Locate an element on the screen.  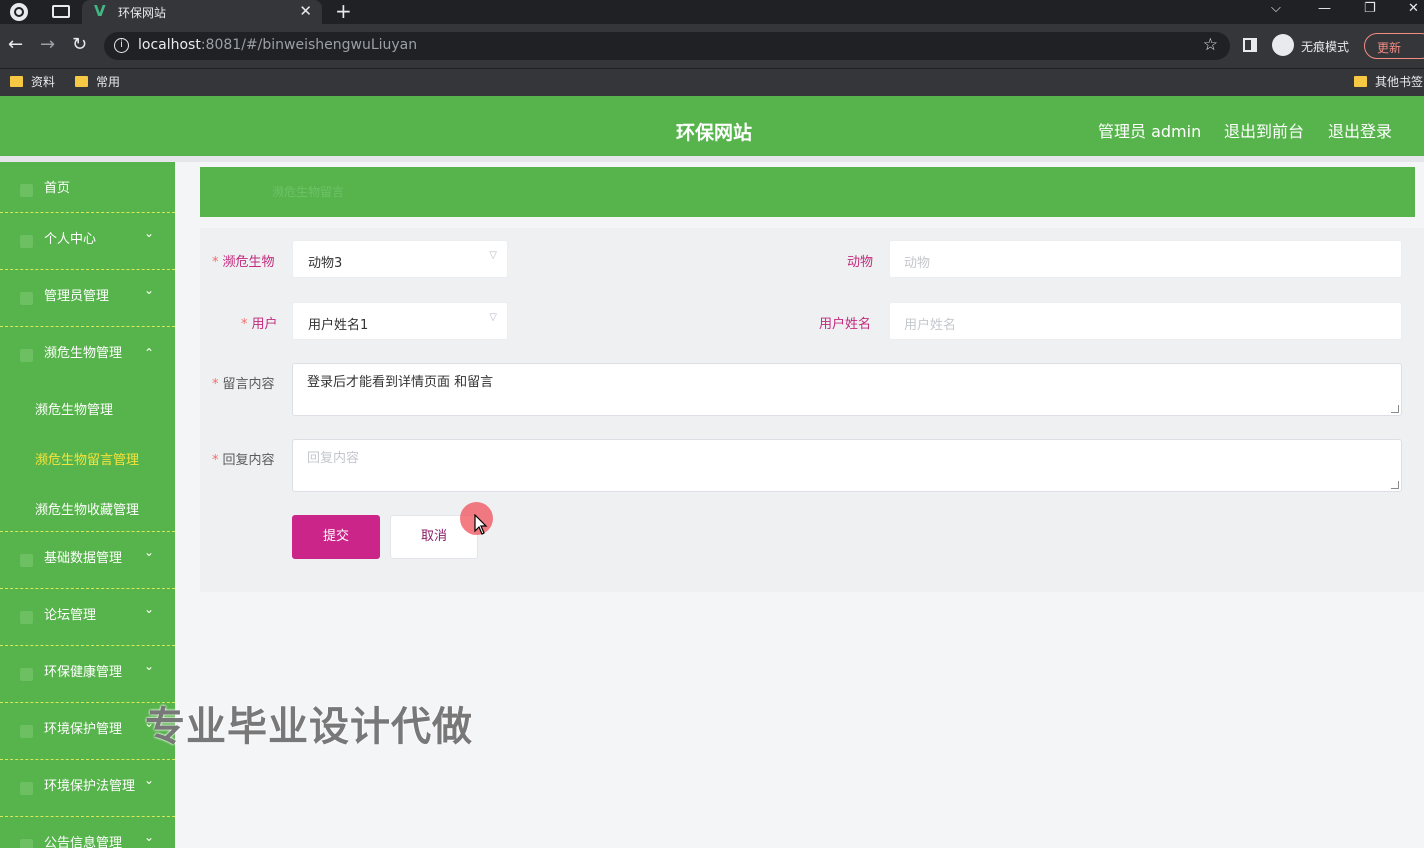
sidebar-item-forum: 论坛管理 ⌄ is located at coordinates (87, 617).